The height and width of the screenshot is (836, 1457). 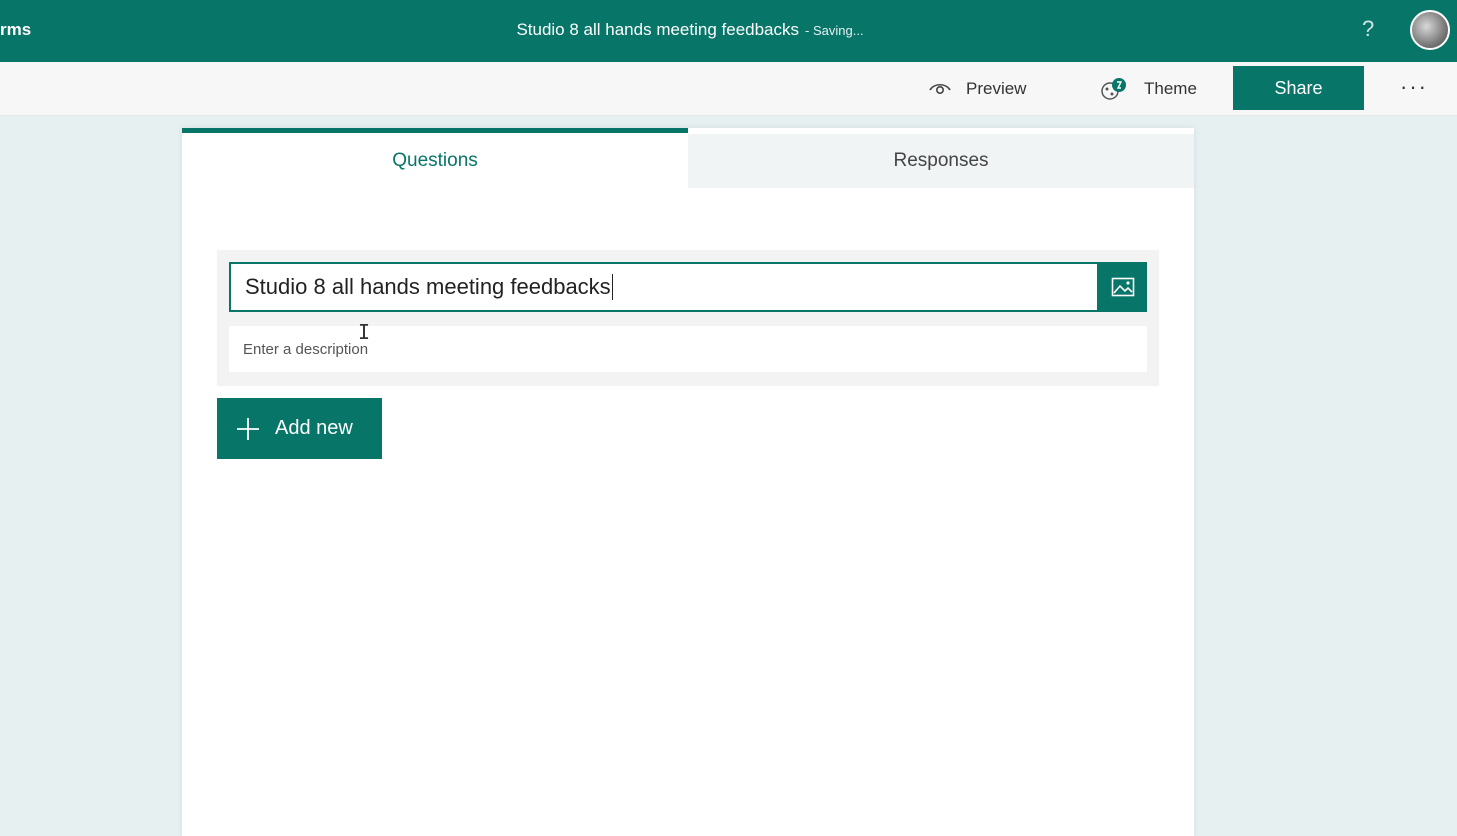 What do you see at coordinates (1170, 88) in the screenshot?
I see `theme-label: Theme` at bounding box center [1170, 88].